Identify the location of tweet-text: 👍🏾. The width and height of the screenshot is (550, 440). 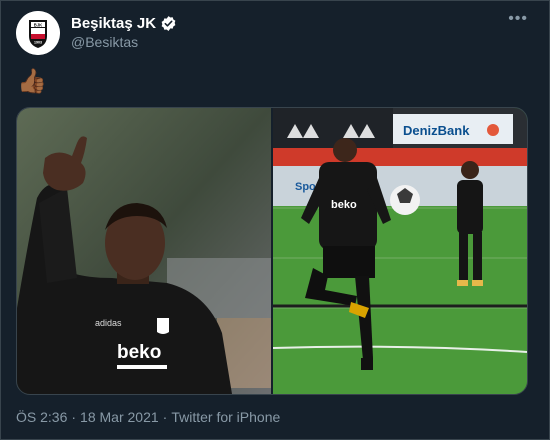
(32, 81).